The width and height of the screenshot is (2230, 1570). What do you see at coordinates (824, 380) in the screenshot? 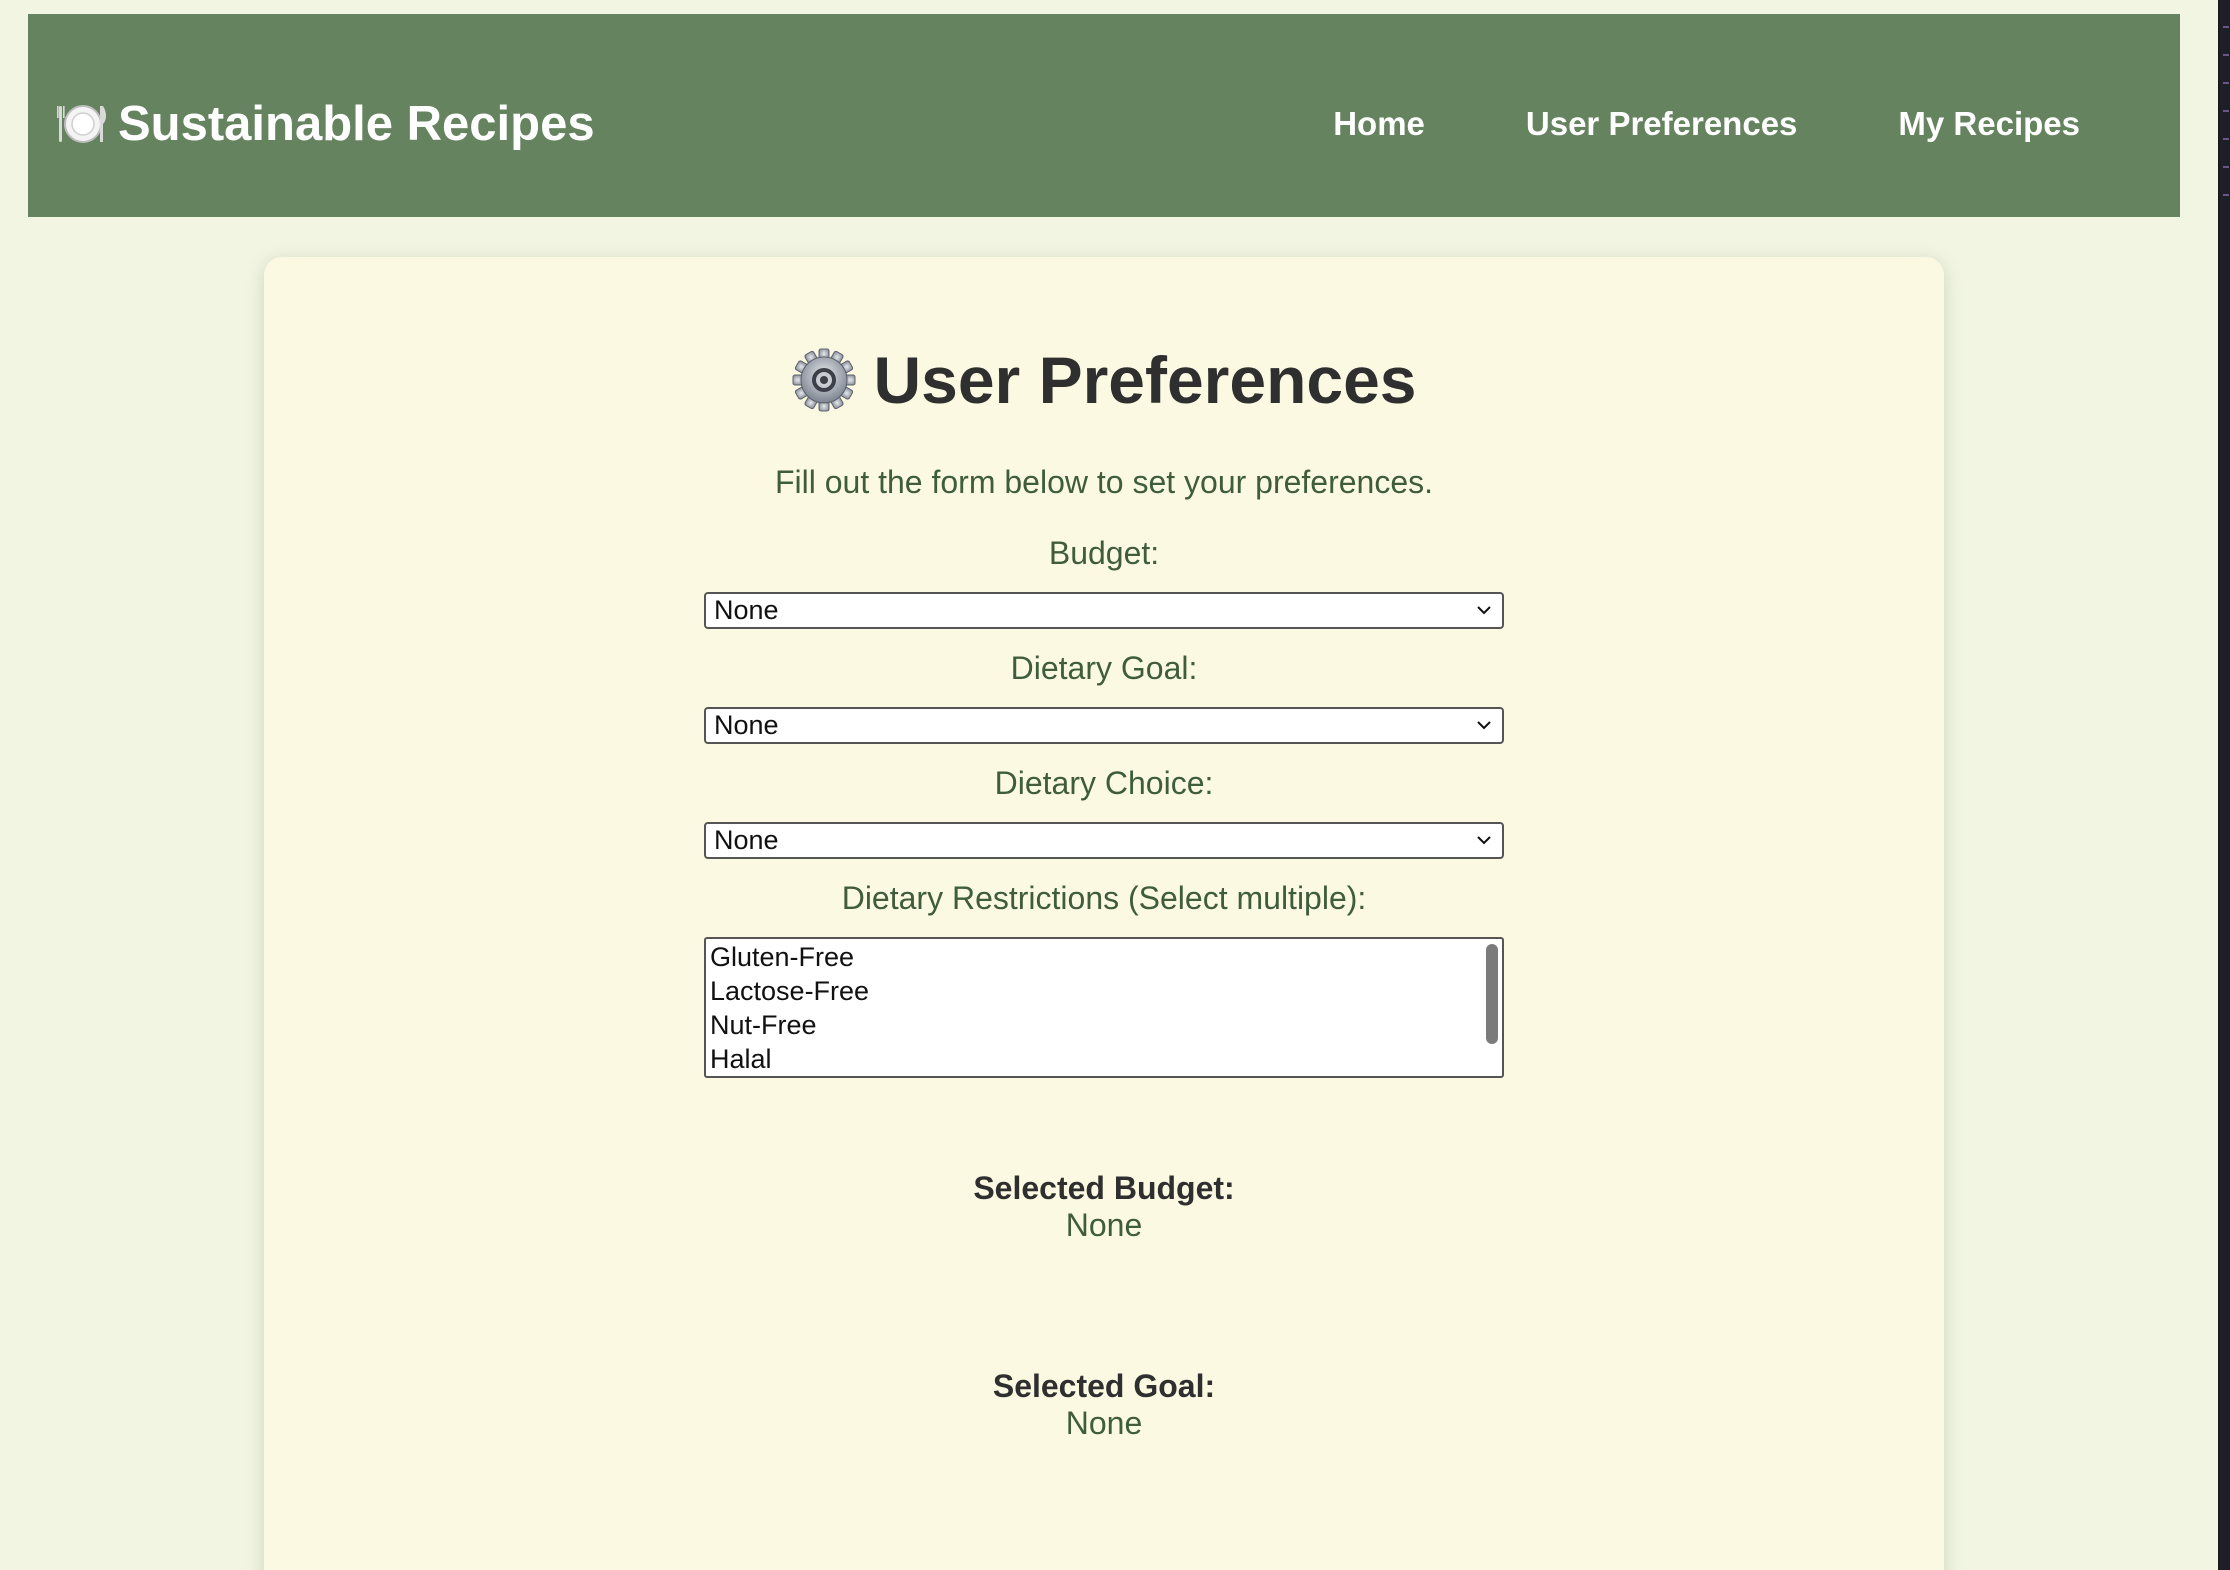
I see `gear-icon` at bounding box center [824, 380].